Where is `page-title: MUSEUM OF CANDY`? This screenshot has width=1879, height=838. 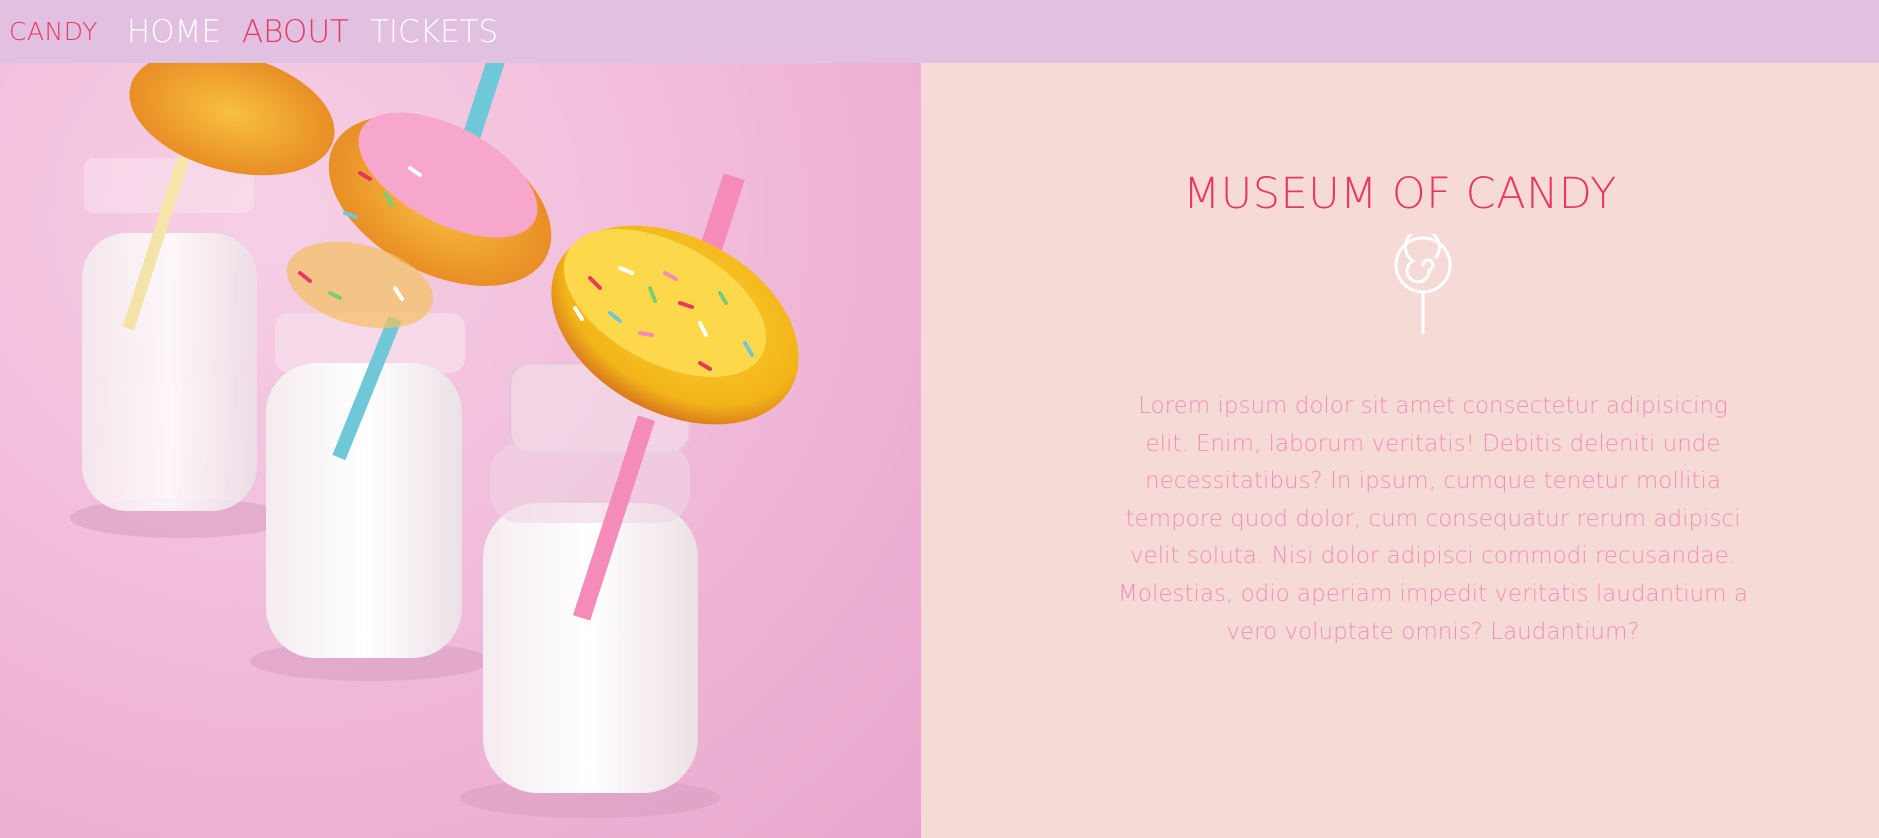
page-title: MUSEUM OF CANDY is located at coordinates (1400, 193).